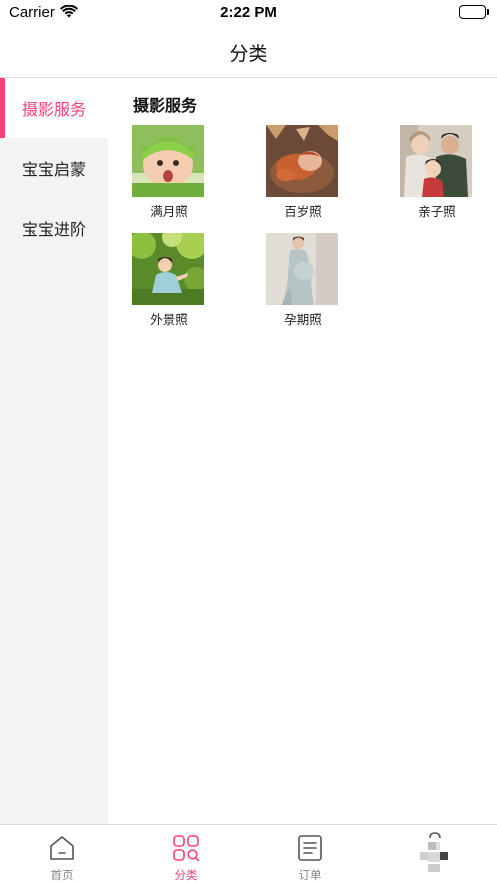 The height and width of the screenshot is (883, 497). Describe the element at coordinates (302, 269) in the screenshot. I see `maternity-portrait-photo` at that location.